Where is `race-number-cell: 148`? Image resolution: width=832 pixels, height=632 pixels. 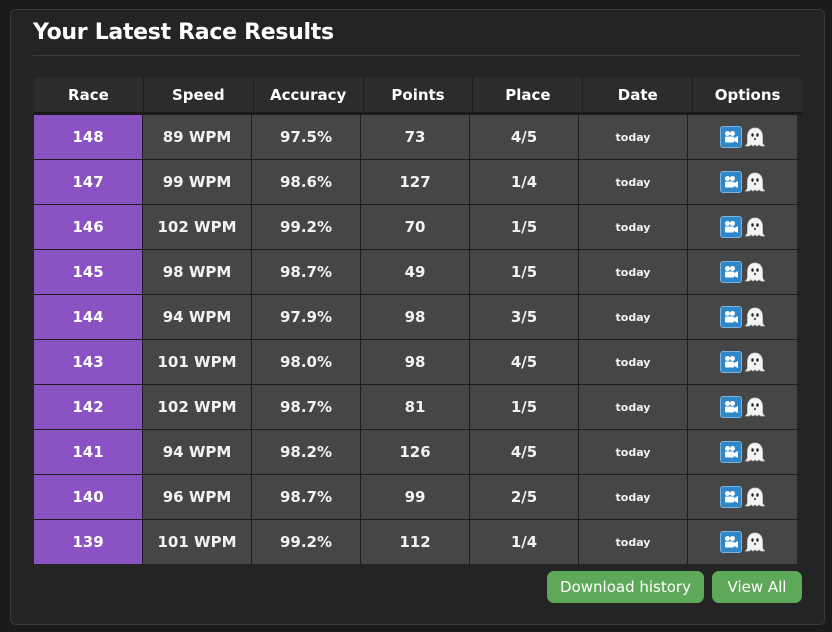
race-number-cell: 148 is located at coordinates (88, 137).